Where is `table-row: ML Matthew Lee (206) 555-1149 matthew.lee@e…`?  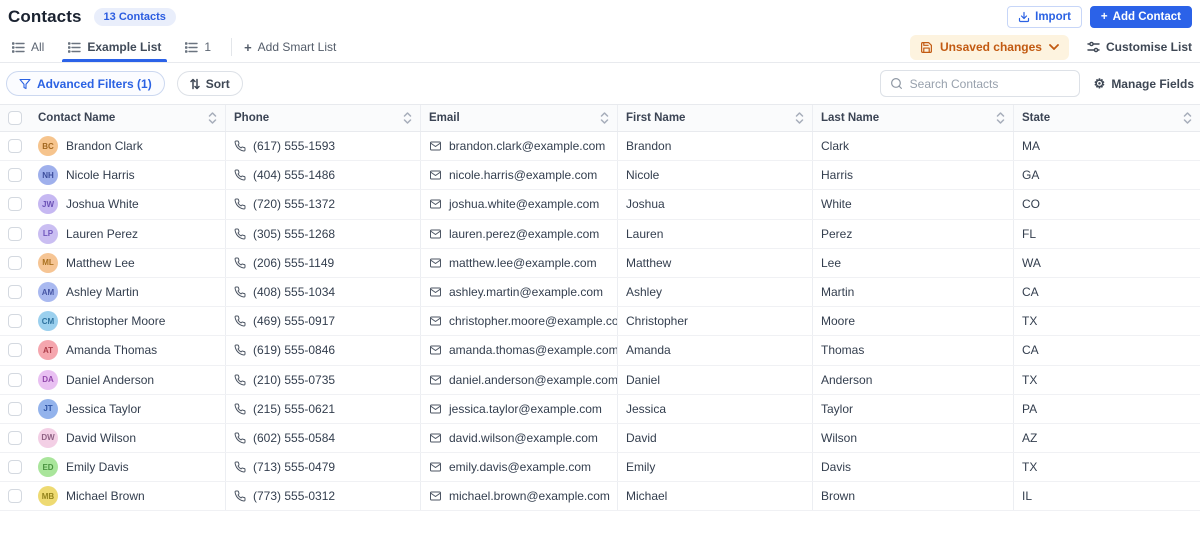
table-row: ML Matthew Lee (206) 555-1149 matthew.lee@e… is located at coordinates (600, 263).